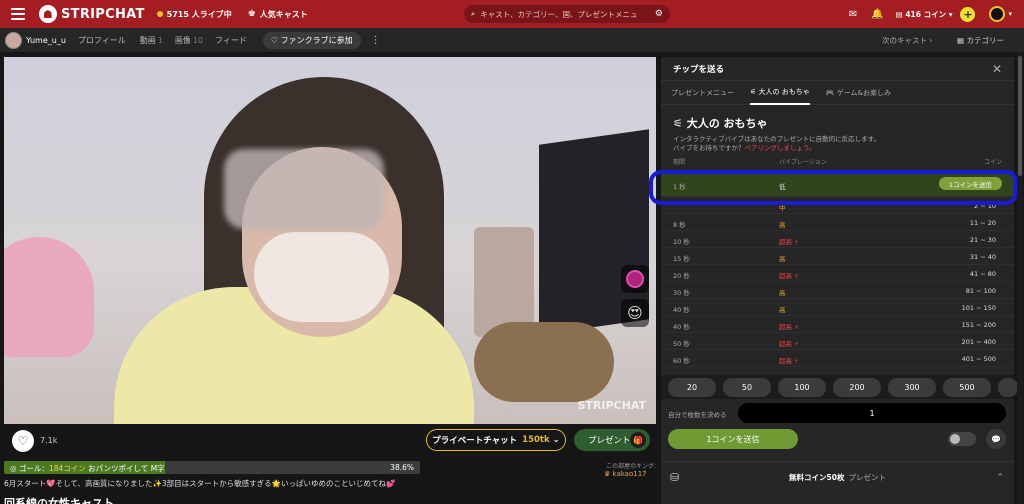  I want to click on live-count: 5715 人ライブ中, so click(194, 14).